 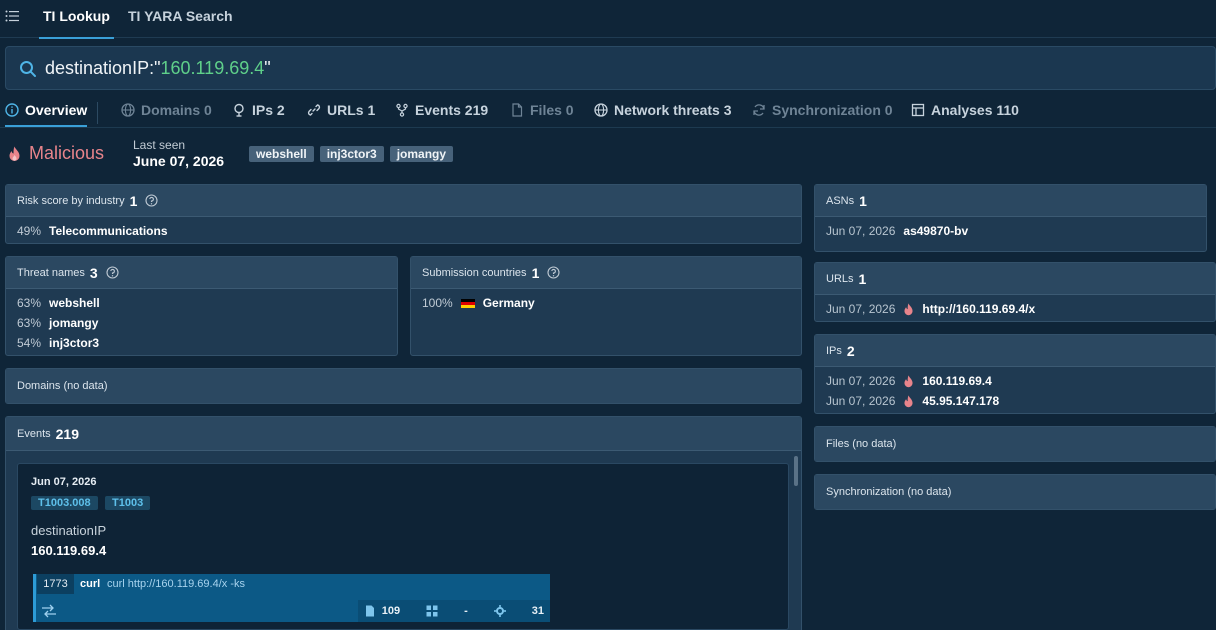 I want to click on tab-events-label: Events 219, so click(x=452, y=110).